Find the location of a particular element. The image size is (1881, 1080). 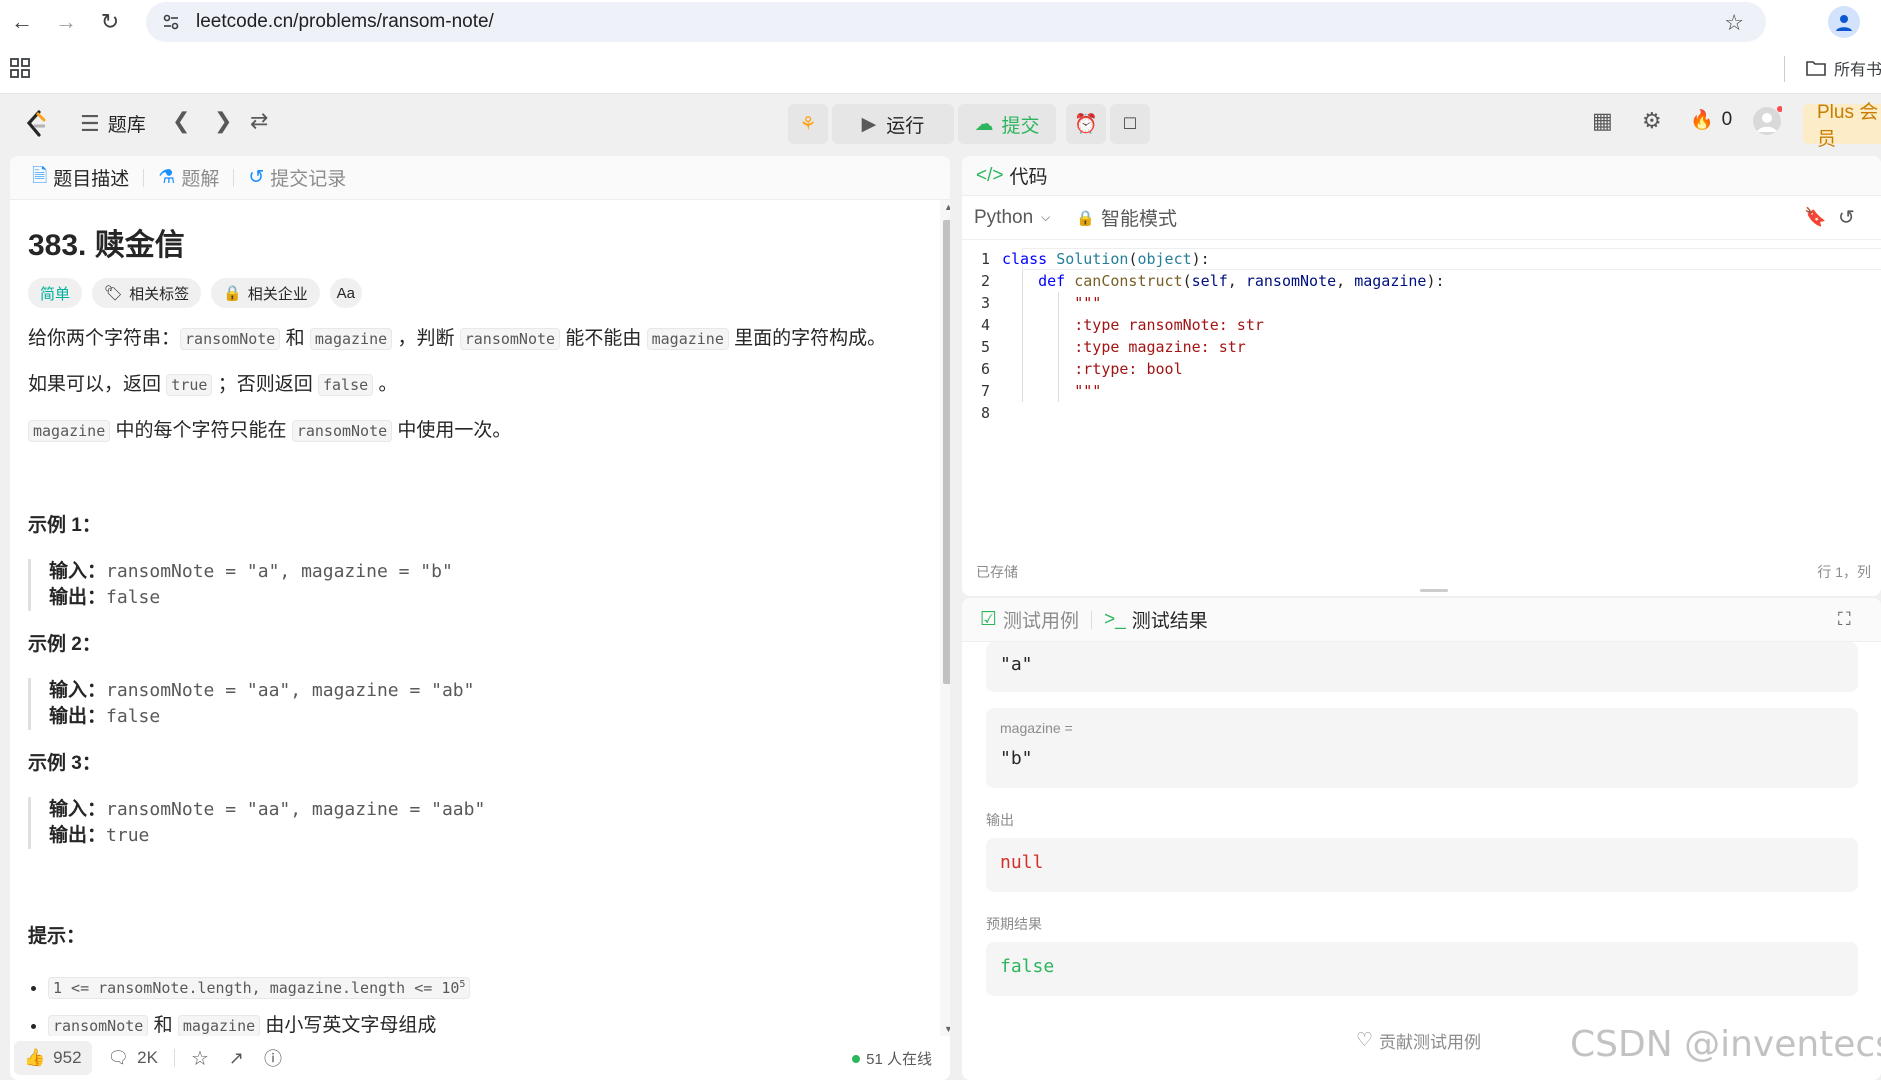

next-problem-icon: ❯ is located at coordinates (223, 121).